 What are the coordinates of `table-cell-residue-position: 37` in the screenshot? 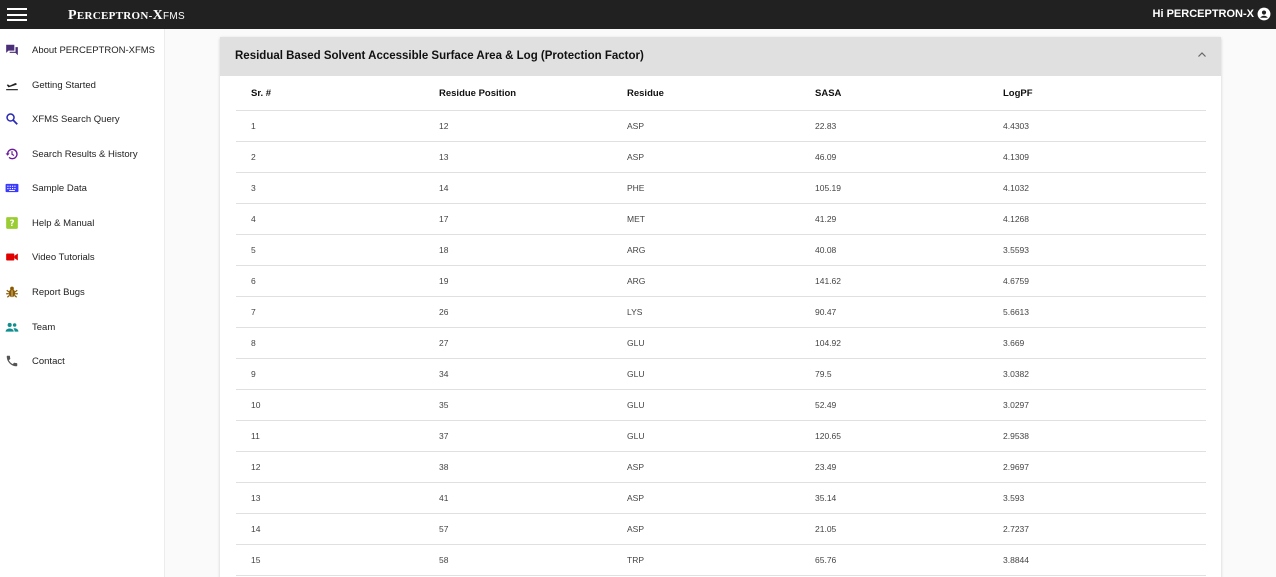 It's located at (444, 436).